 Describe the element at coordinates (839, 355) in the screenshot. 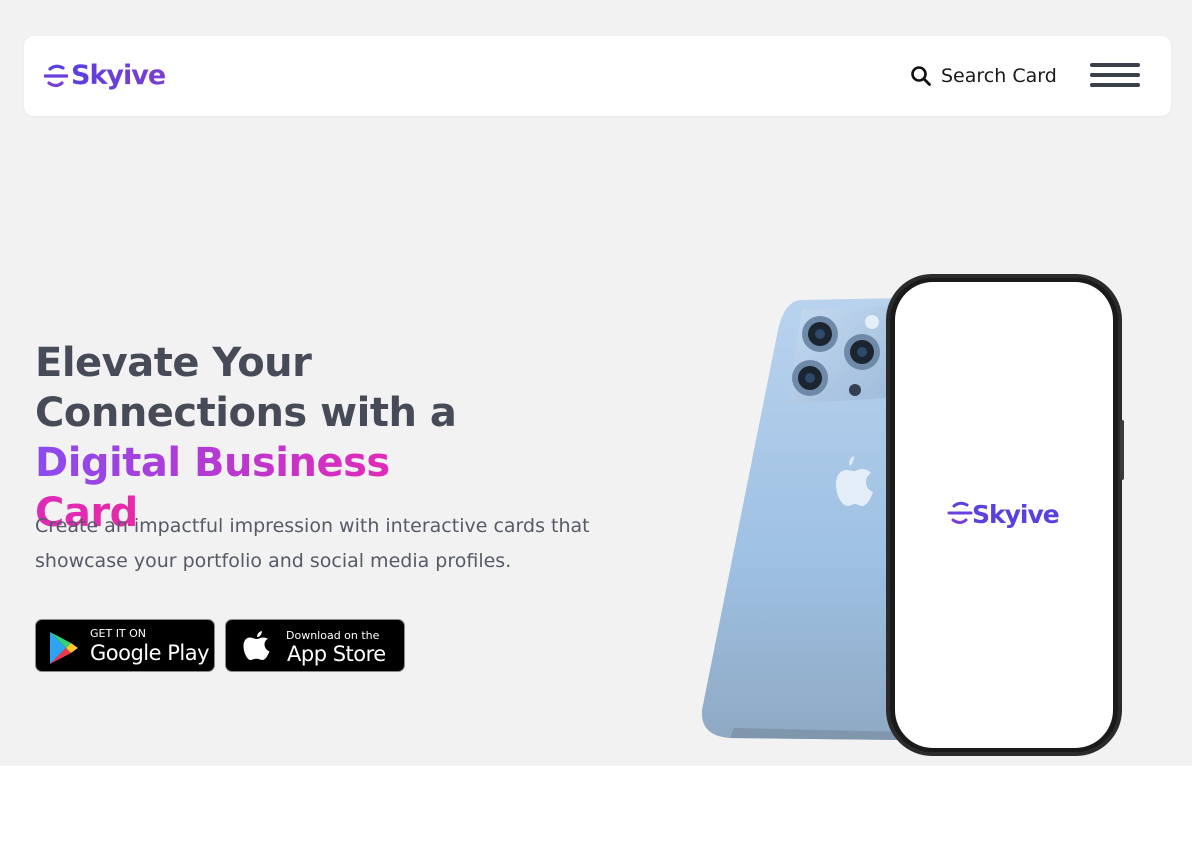

I see `camera-module` at that location.